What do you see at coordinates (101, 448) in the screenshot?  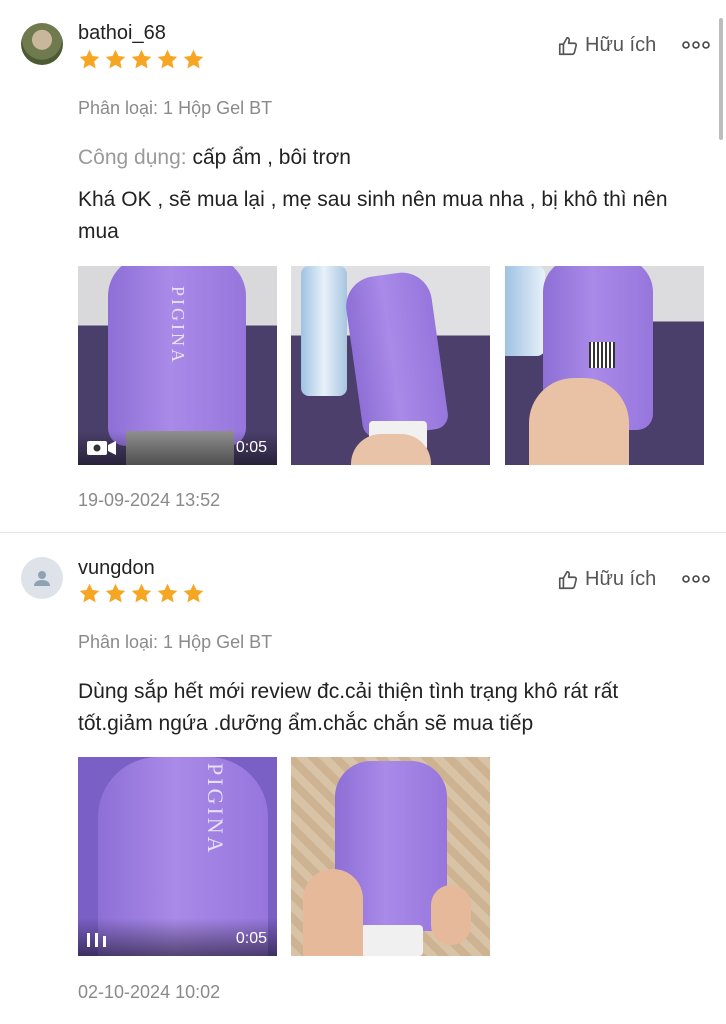 I see `video-camera-icon` at bounding box center [101, 448].